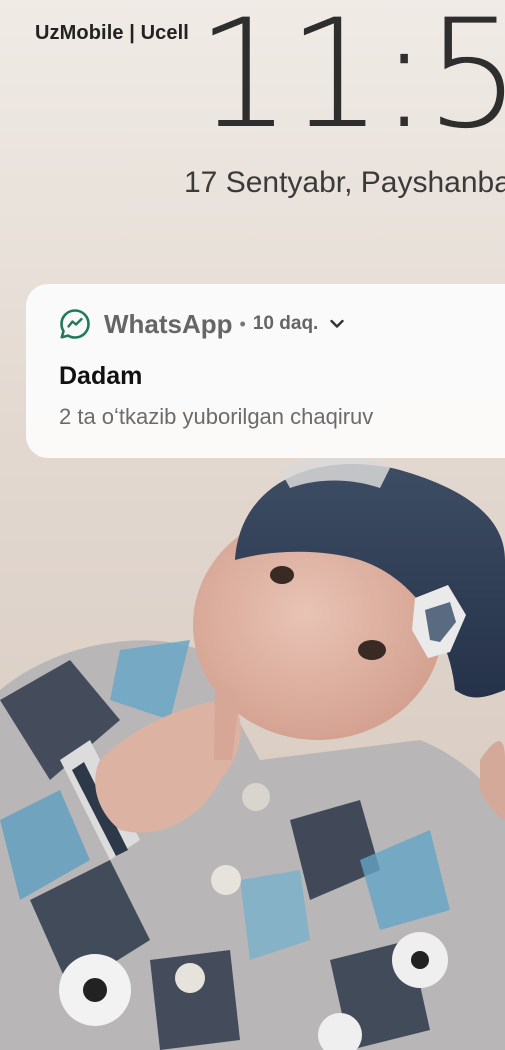 The image size is (505, 1050). Describe the element at coordinates (344, 182) in the screenshot. I see `lock-date: 17 Sentyabr, Payshanba` at that location.